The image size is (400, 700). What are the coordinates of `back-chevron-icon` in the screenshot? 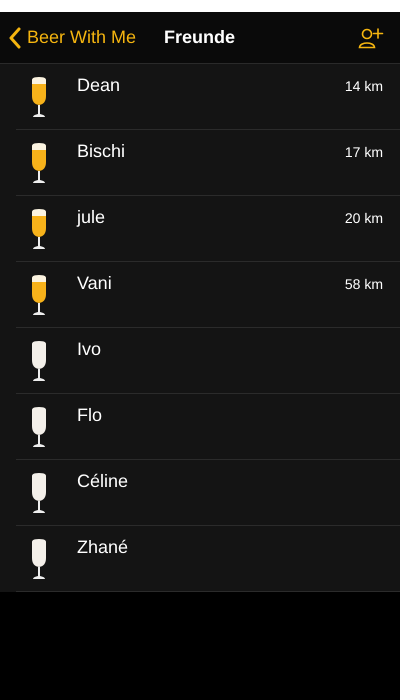 It's located at (15, 37).